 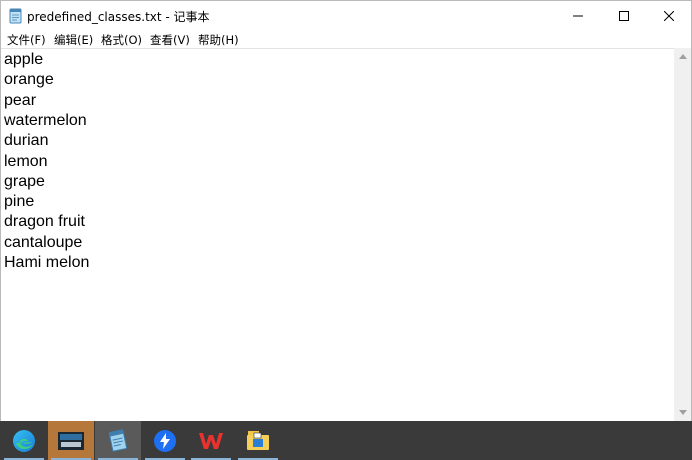 I want to click on scroll-down-button, so click(x=682, y=412).